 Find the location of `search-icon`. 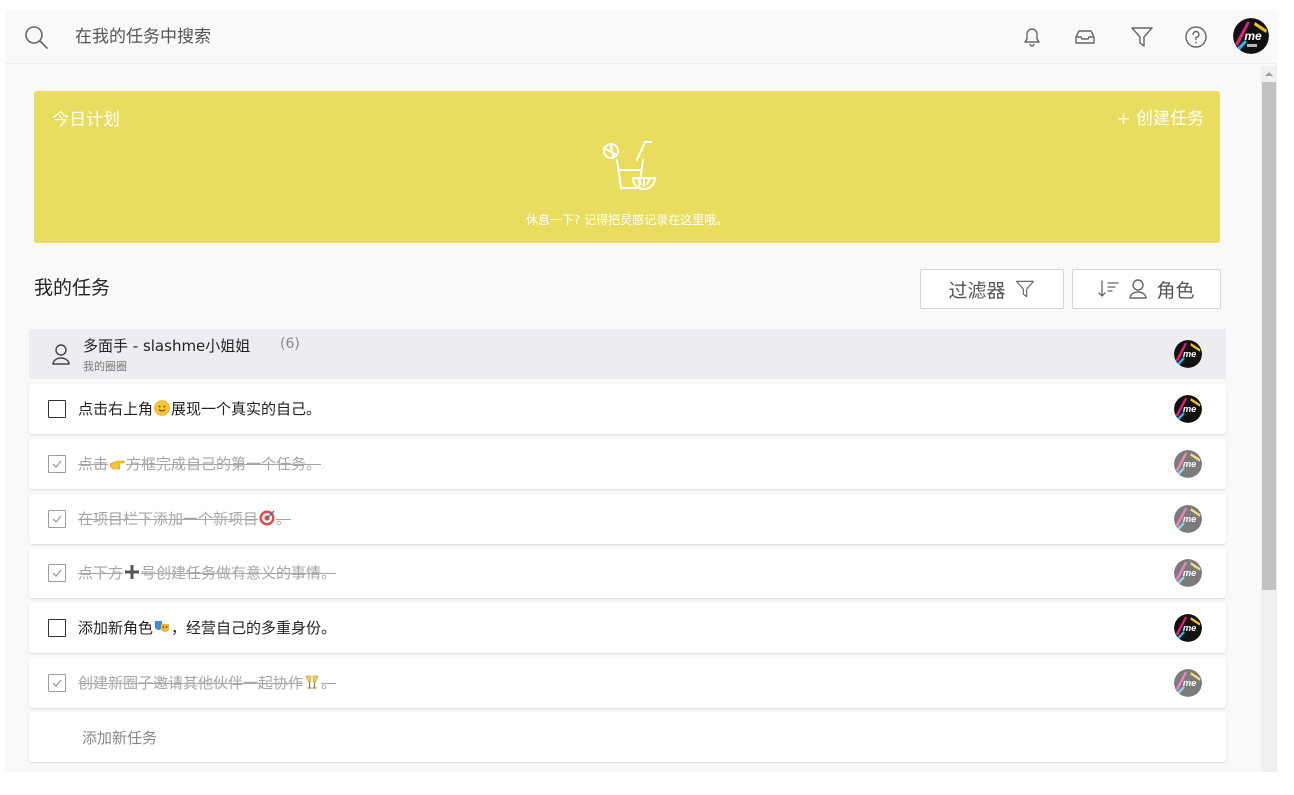

search-icon is located at coordinates (36, 37).